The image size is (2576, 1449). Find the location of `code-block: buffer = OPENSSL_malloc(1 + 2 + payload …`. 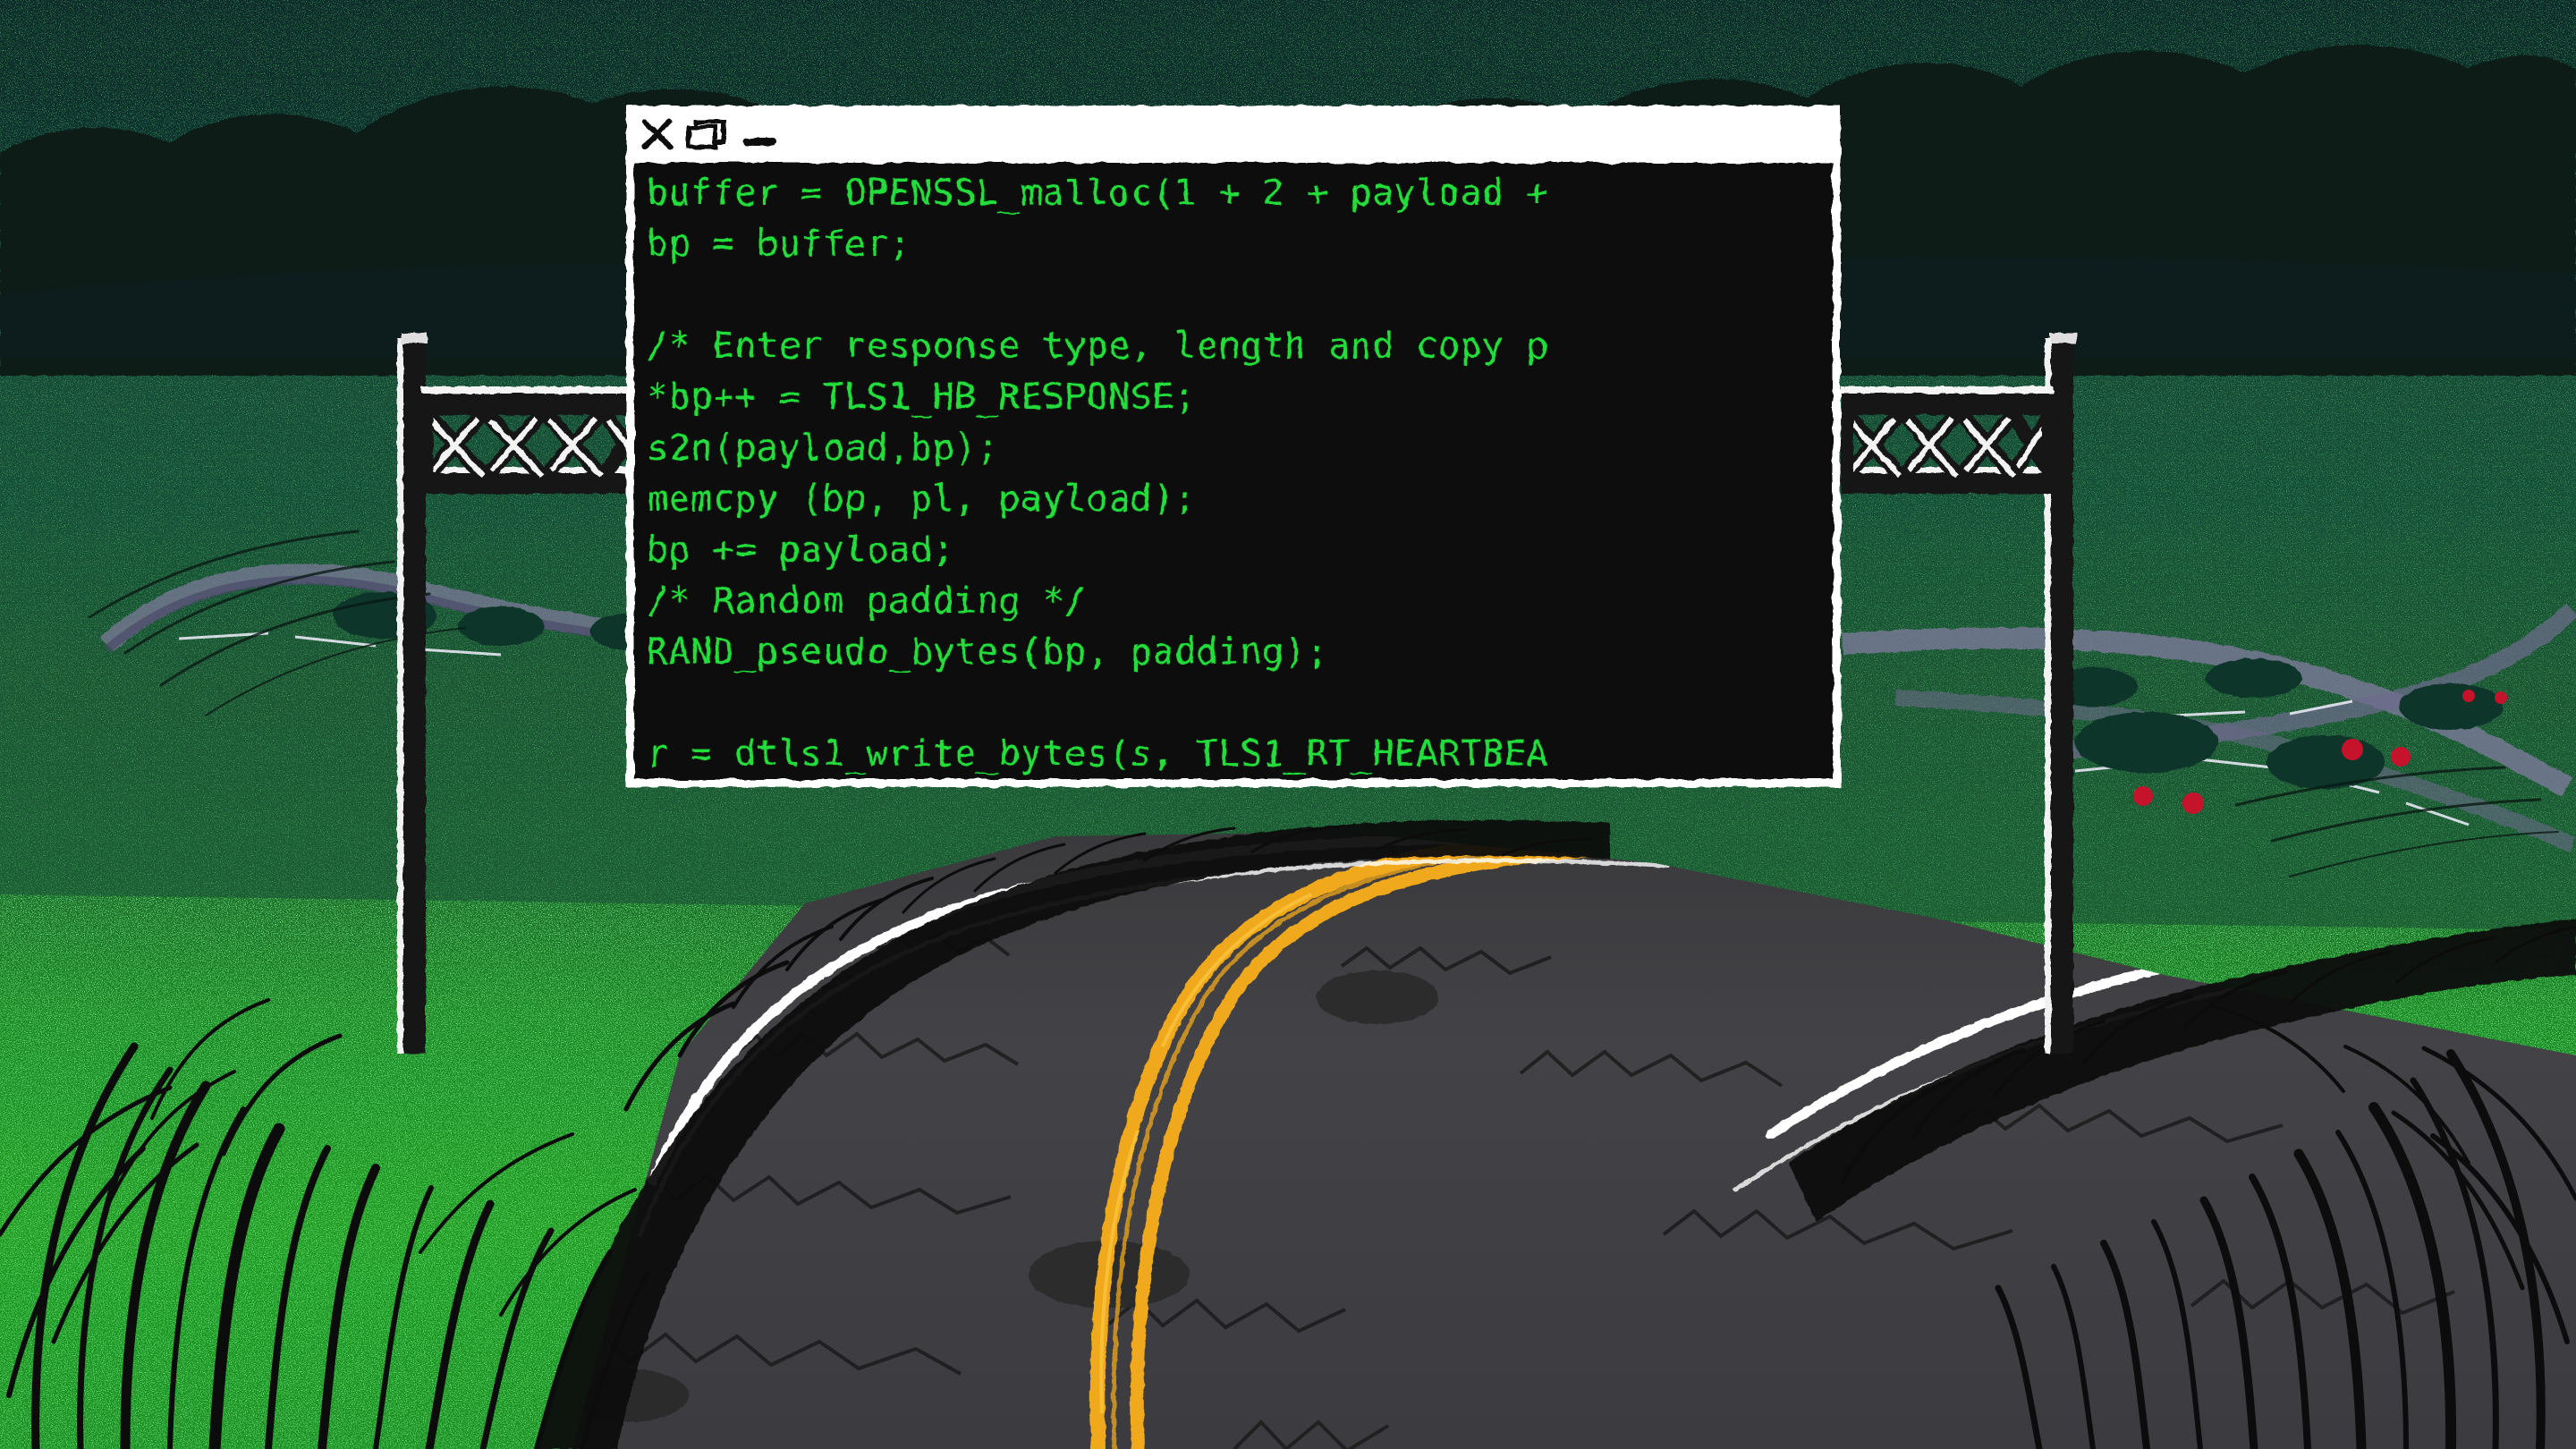

code-block: buffer = OPENSSL_malloc(1 + 2 + payload … is located at coordinates (1097, 474).